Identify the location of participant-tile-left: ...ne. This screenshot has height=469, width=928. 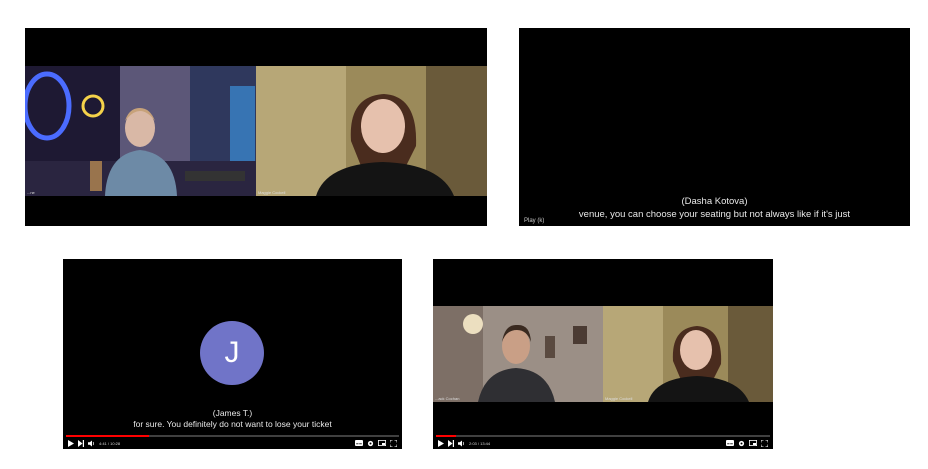
(140, 131).